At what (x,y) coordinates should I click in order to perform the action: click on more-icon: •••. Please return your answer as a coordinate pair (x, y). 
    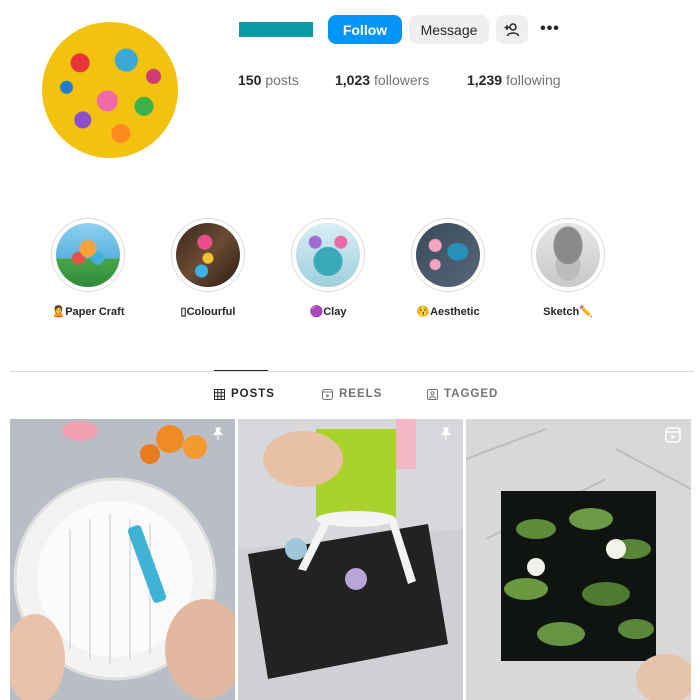
    Looking at the image, I should click on (550, 28).